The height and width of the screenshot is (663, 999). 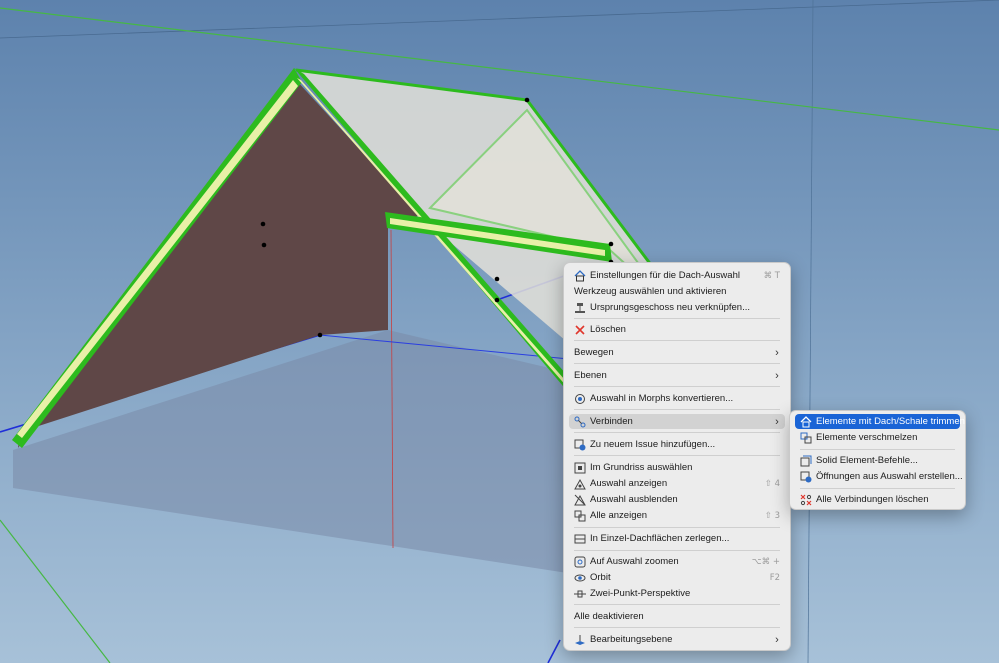 What do you see at coordinates (600, 577) in the screenshot?
I see `menu-item-label: Orbit` at bounding box center [600, 577].